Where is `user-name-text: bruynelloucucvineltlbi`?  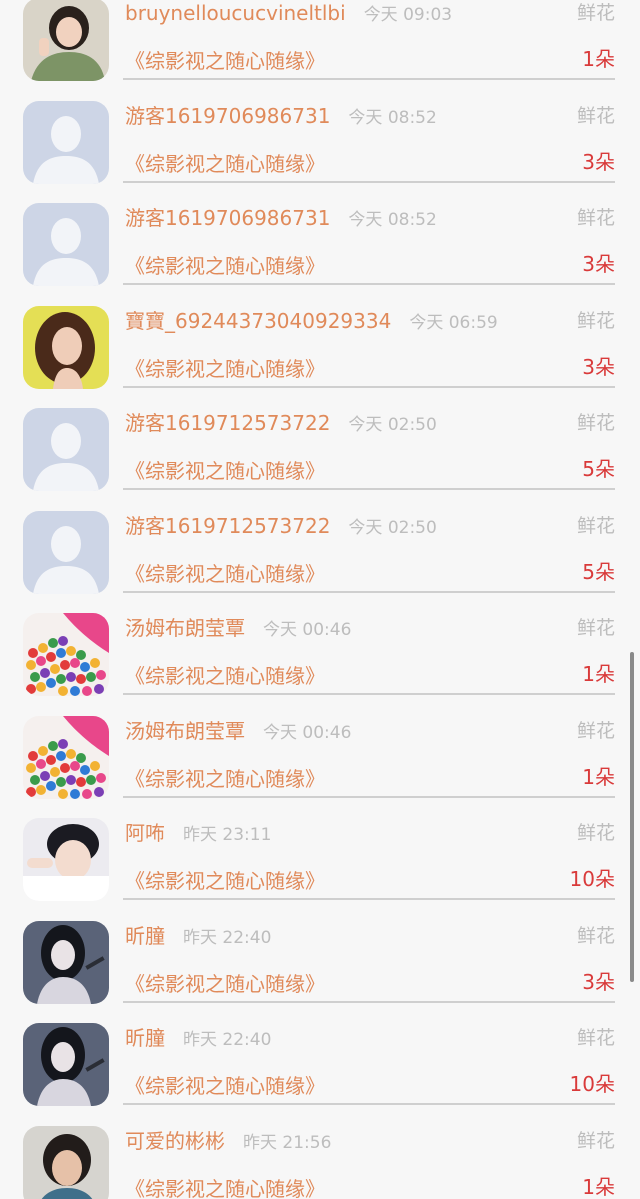 user-name-text: bruynelloucucvineltlbi is located at coordinates (235, 13).